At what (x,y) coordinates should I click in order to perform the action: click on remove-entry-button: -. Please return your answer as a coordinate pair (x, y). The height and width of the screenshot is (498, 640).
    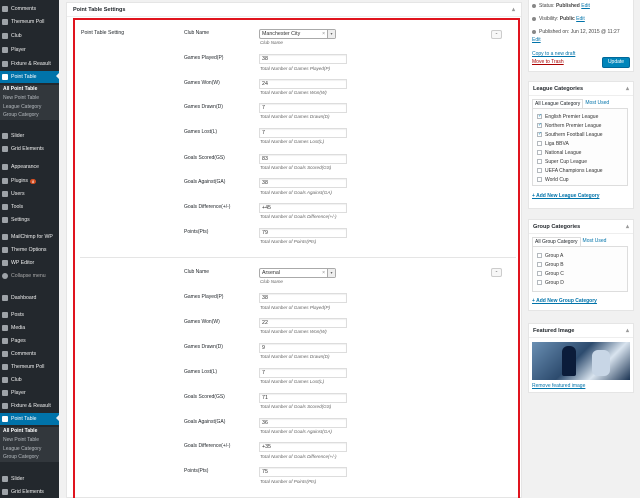
    Looking at the image, I should click on (496, 34).